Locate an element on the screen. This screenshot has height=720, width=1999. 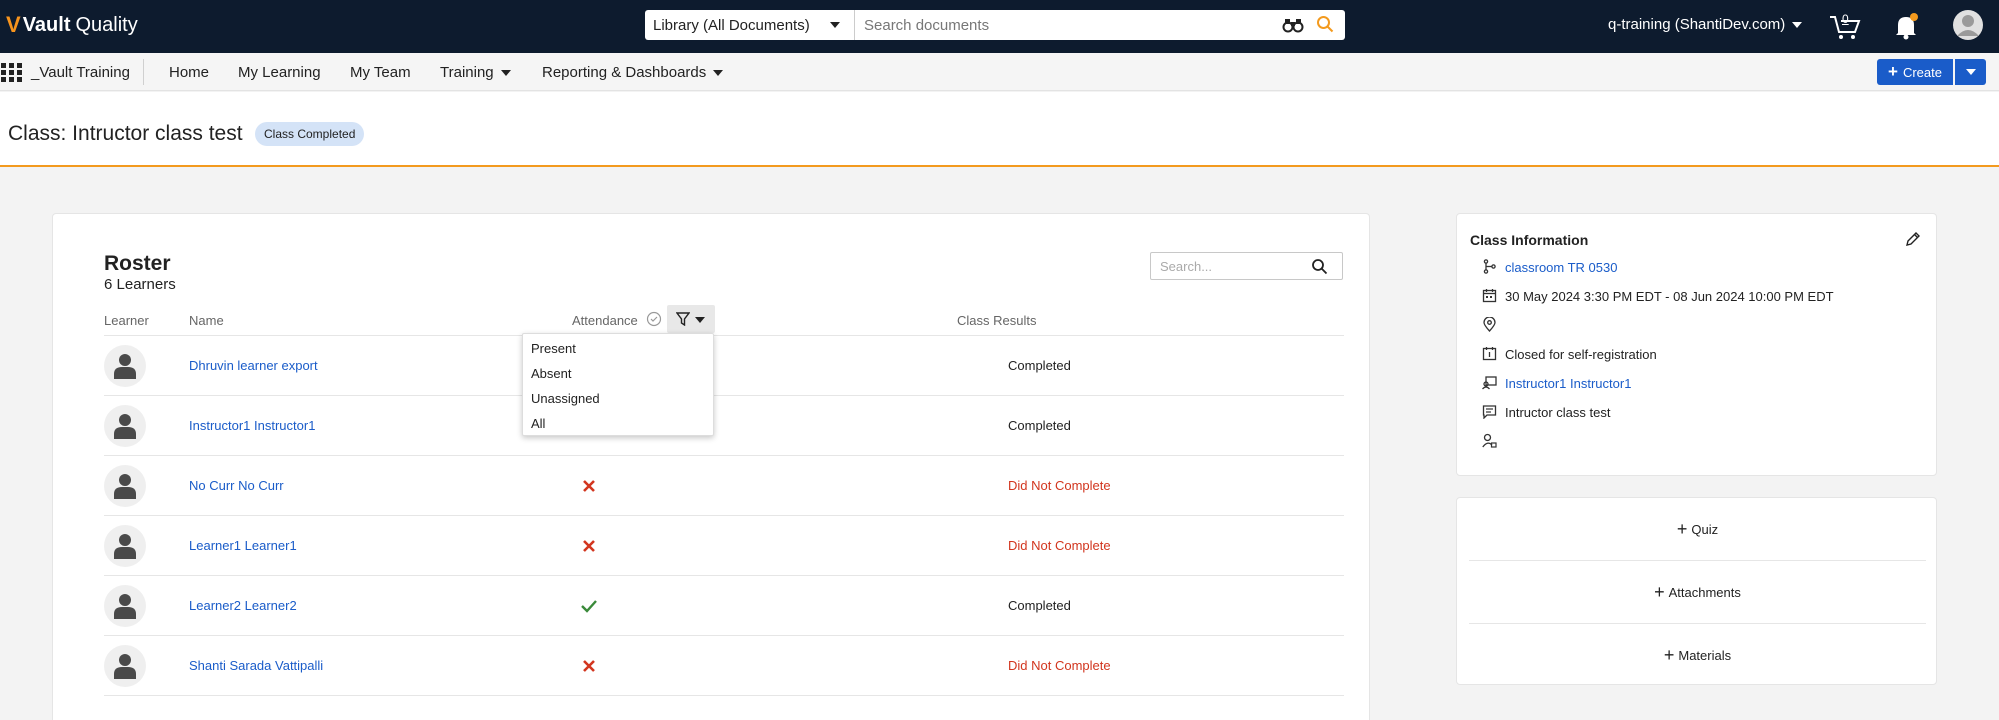
search-documents-input is located at coordinates (1100, 25).